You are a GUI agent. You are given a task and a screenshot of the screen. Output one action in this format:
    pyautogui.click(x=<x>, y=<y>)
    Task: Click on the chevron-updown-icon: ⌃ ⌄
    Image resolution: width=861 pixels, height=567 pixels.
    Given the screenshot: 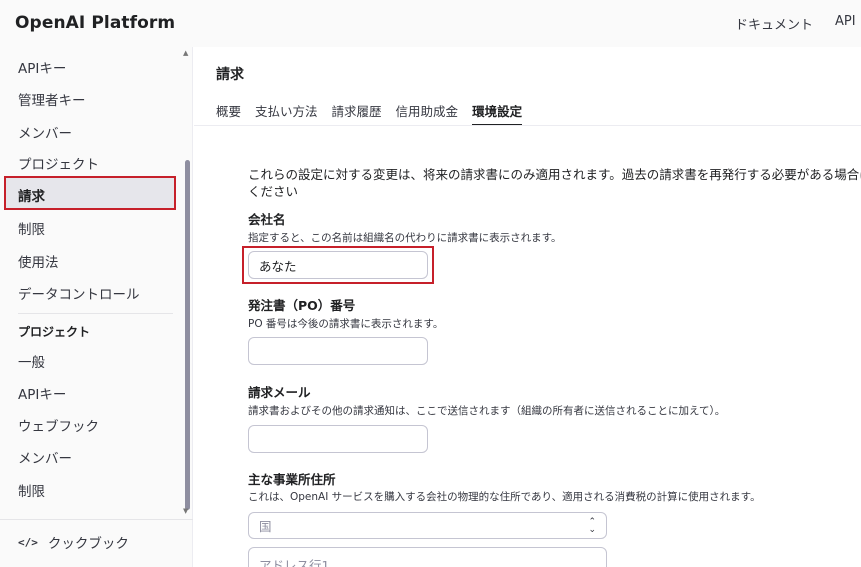 What is the action you would take?
    pyautogui.click(x=592, y=525)
    